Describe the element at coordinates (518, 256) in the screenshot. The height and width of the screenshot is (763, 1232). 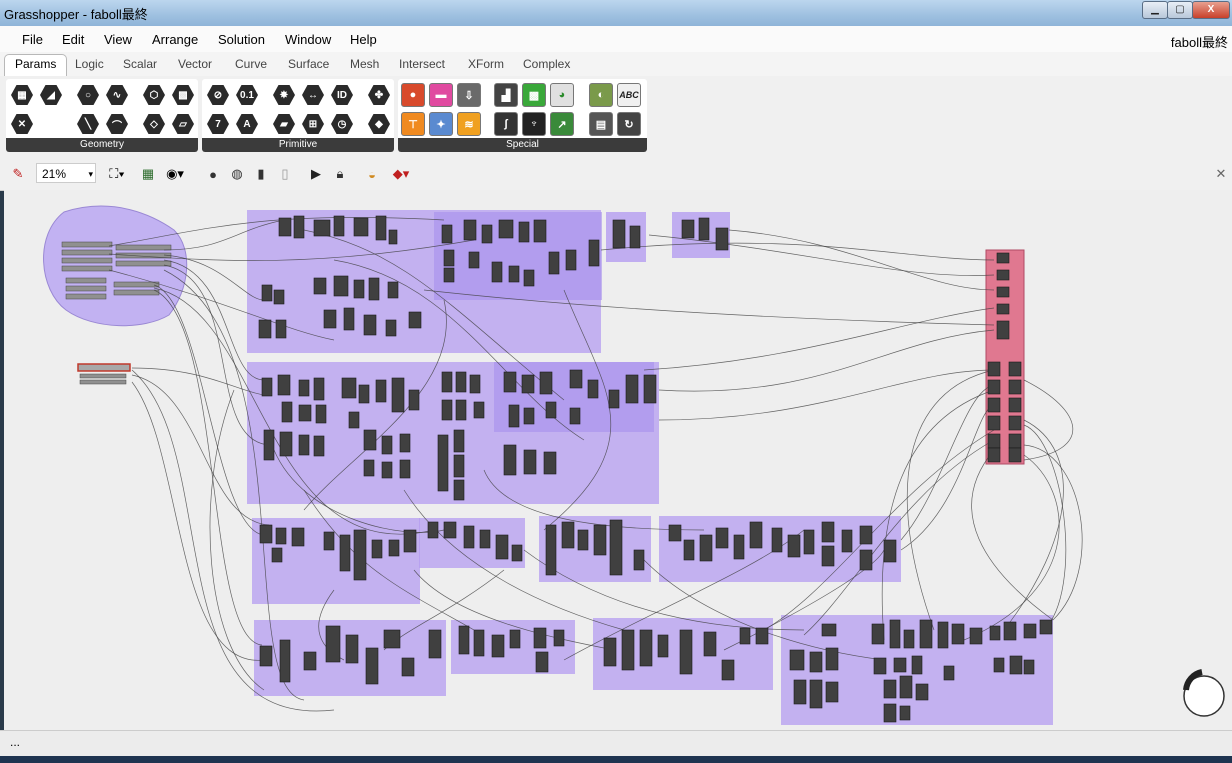
I see `group` at that location.